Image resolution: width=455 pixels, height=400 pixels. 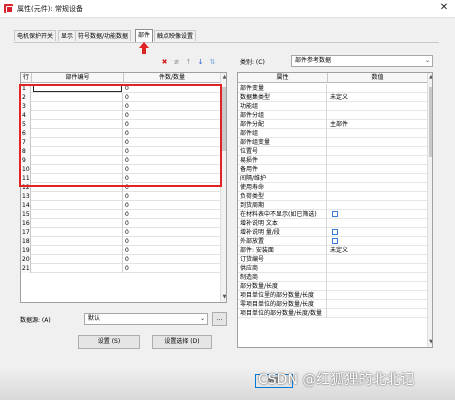 What do you see at coordinates (35, 35) in the screenshot?
I see `tab-motor-protection: 电机保护开关` at bounding box center [35, 35].